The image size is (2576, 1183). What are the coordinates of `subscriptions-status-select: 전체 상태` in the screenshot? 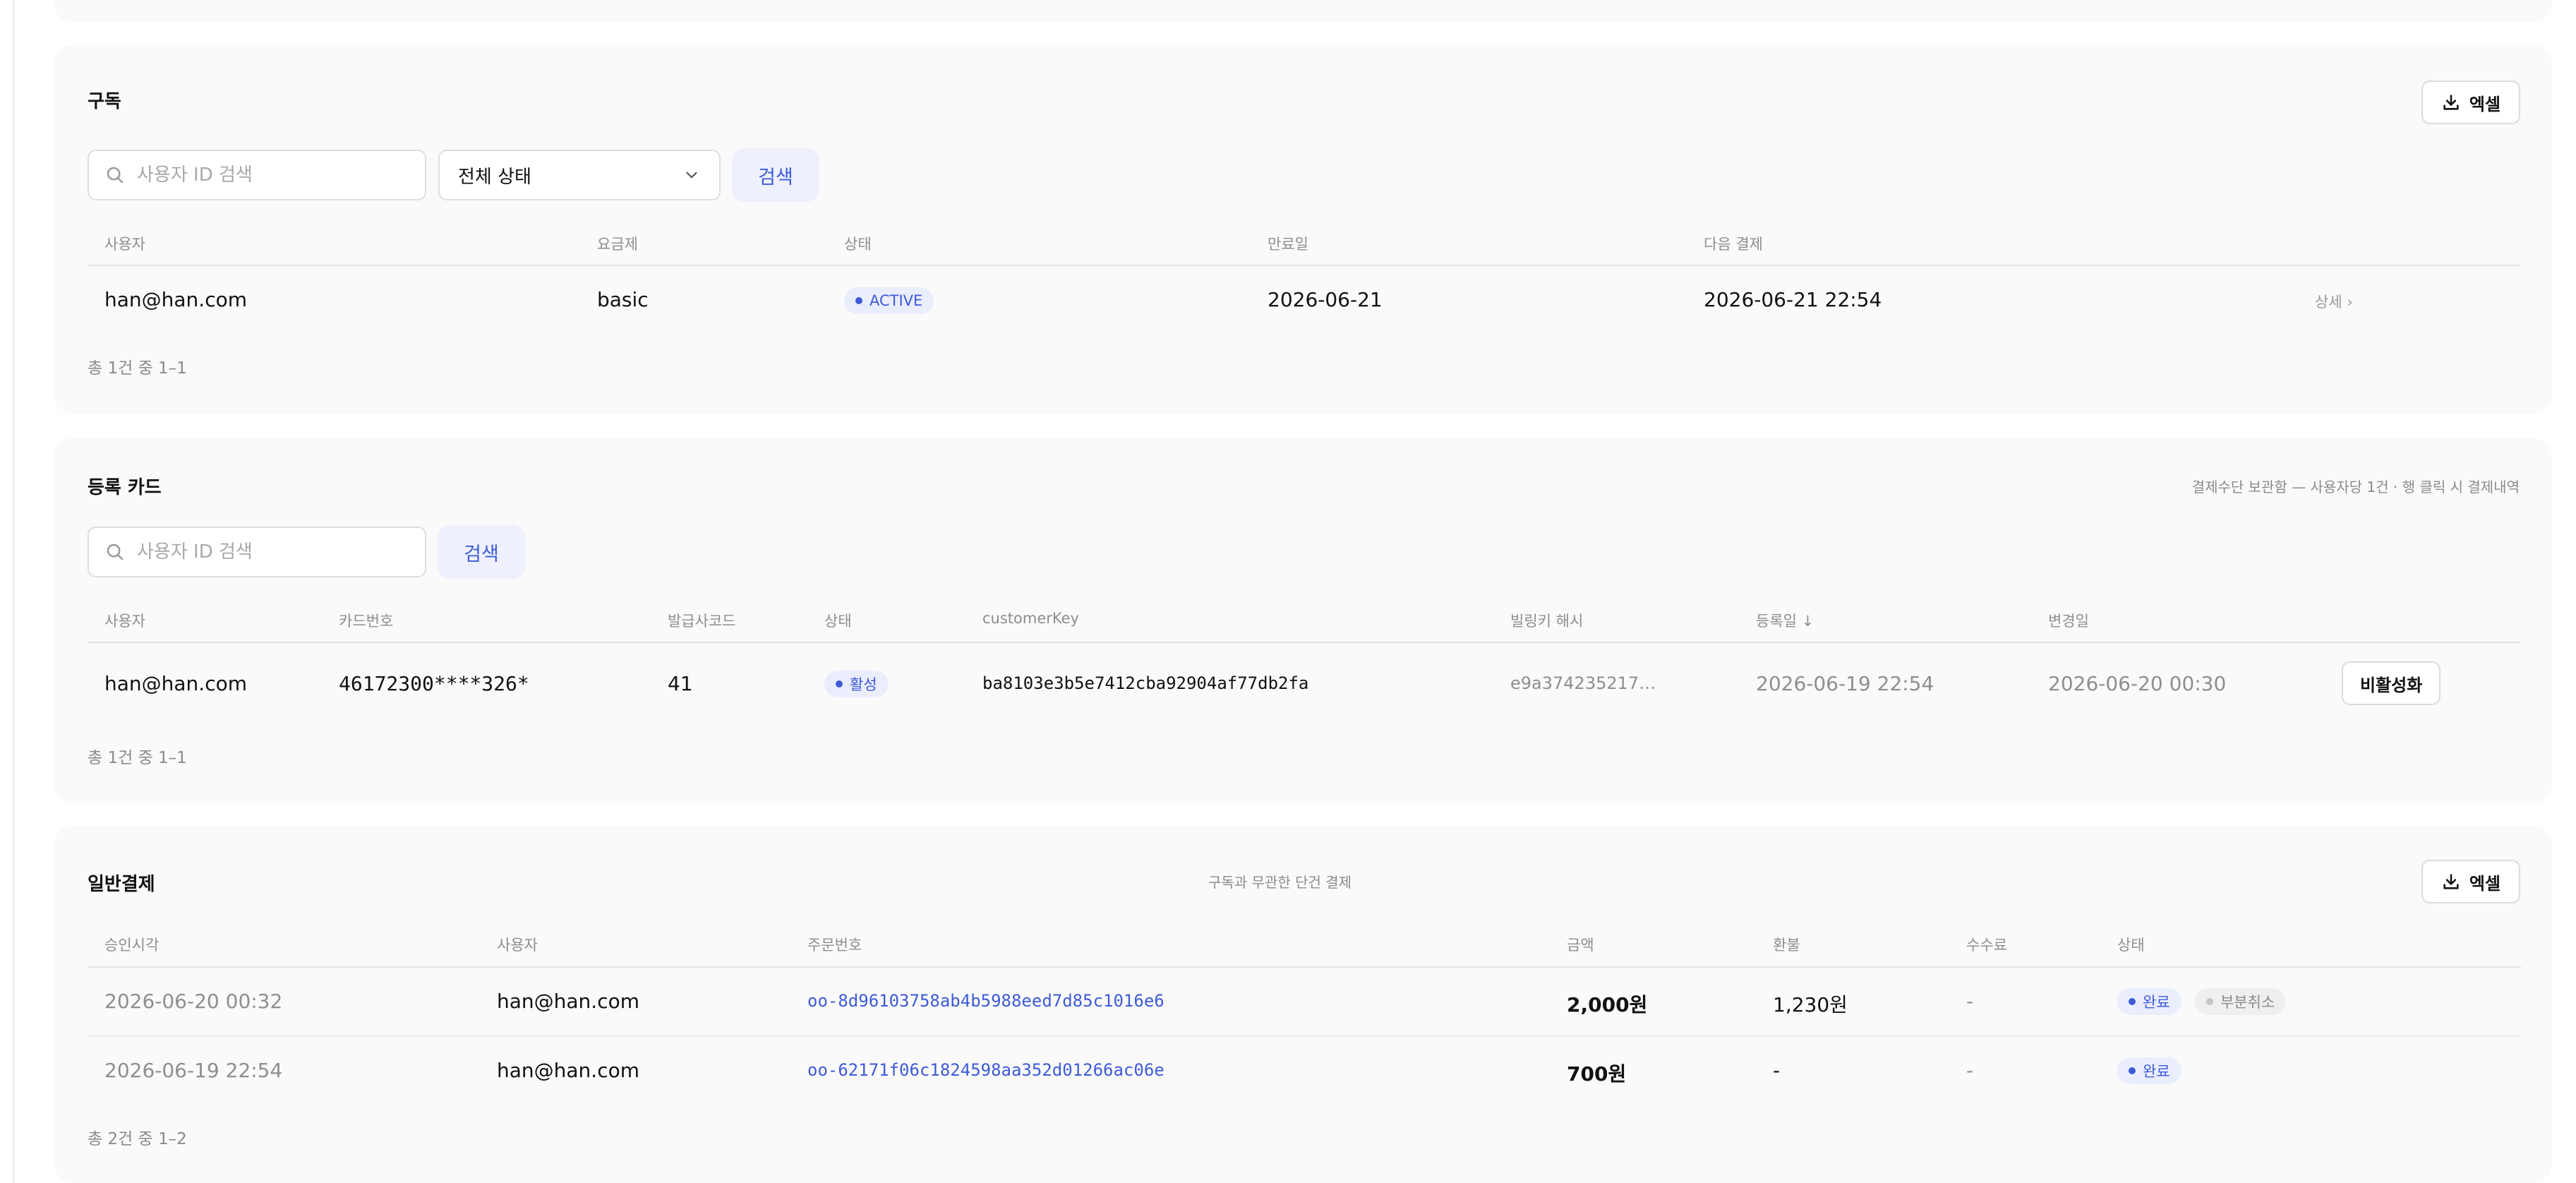 It's located at (579, 175).